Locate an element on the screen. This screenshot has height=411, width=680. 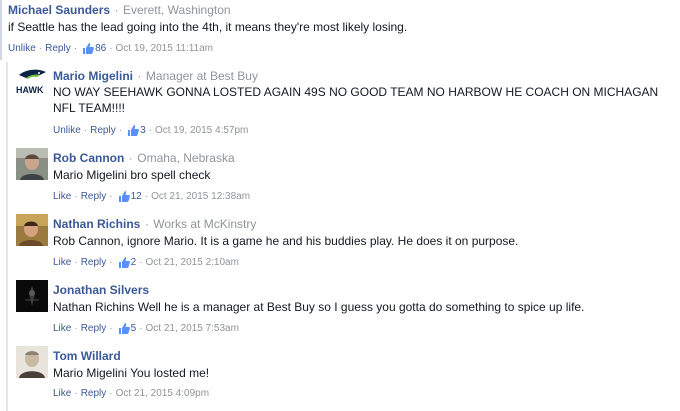
comment-actions: Like · Reply · 5 · Oct 21, 2015 7:53am is located at coordinates (146, 328).